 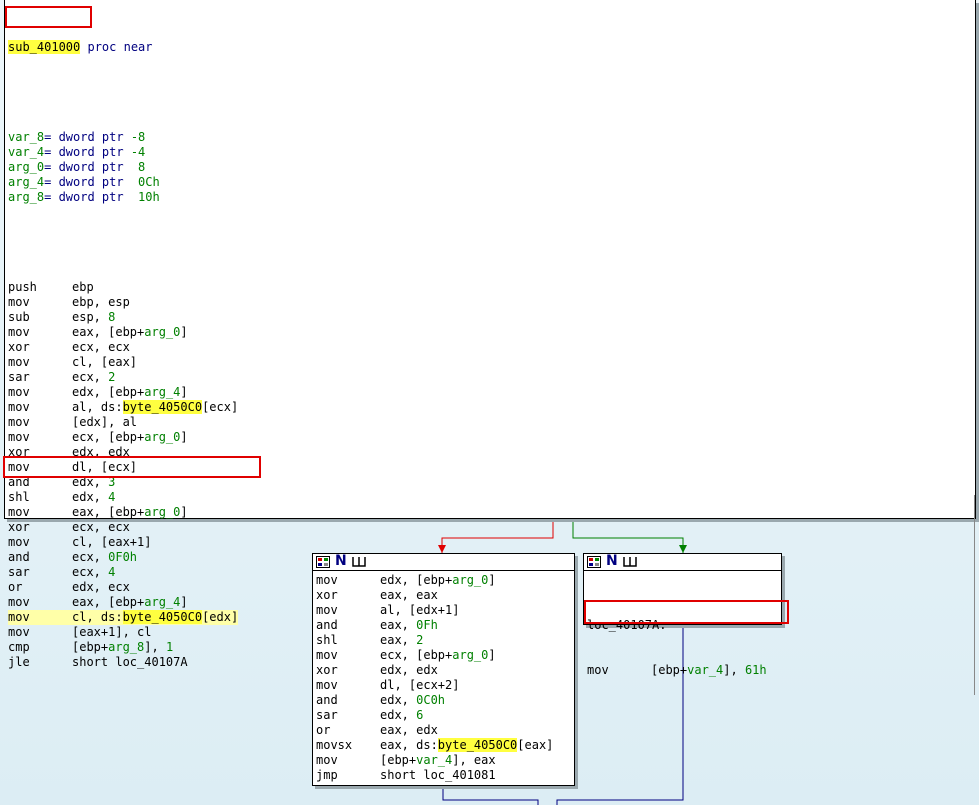 I want to click on instruction-line: cmp [ebp+arg_8], 1, so click(x=123, y=647).